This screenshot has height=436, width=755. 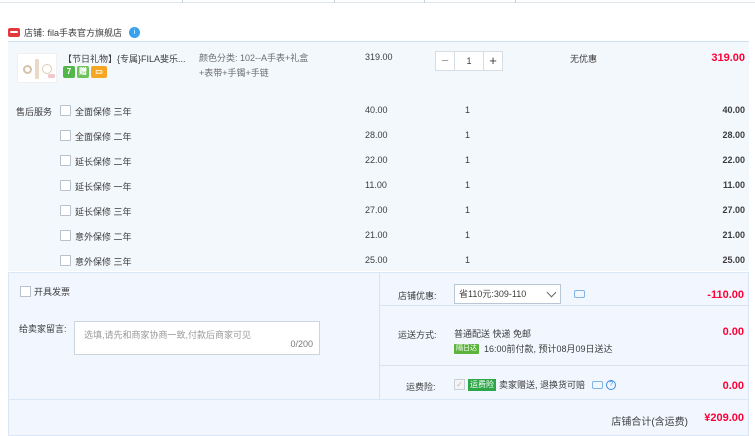 I want to click on shipping-amount: 0.00, so click(x=733, y=332).